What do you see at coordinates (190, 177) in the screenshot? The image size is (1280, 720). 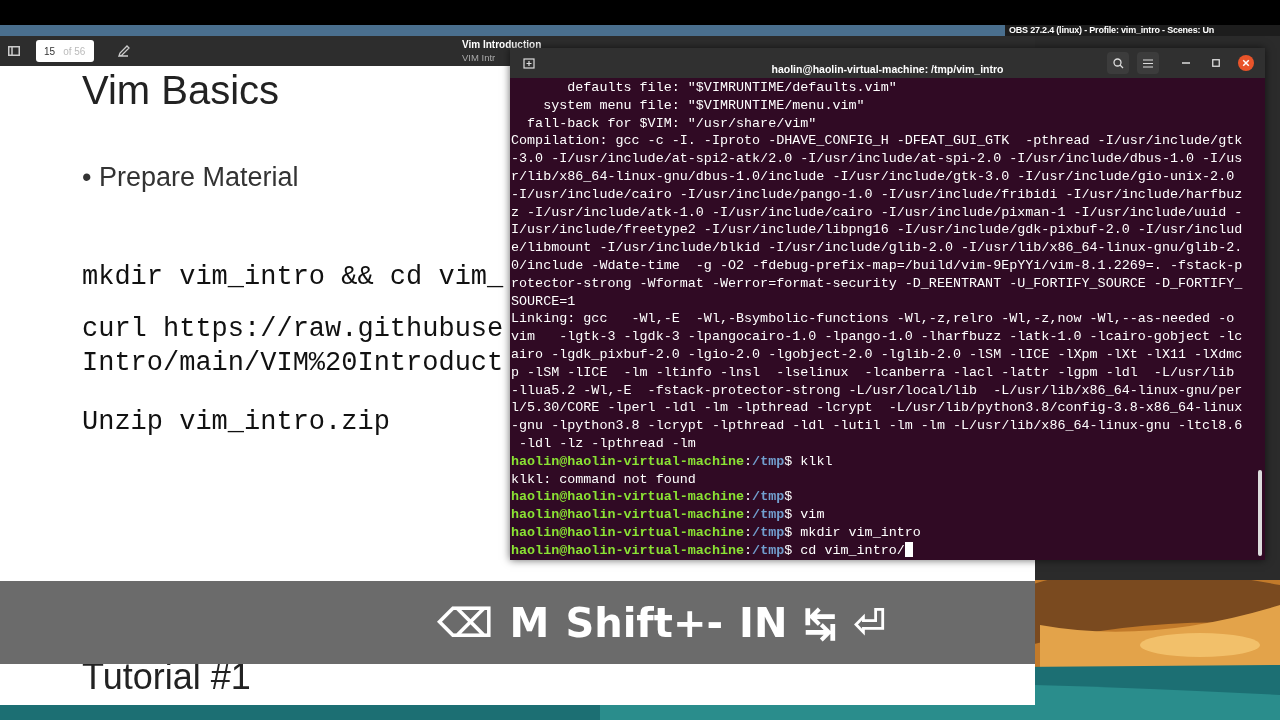 I see `bullet-text: • Prepare Material` at bounding box center [190, 177].